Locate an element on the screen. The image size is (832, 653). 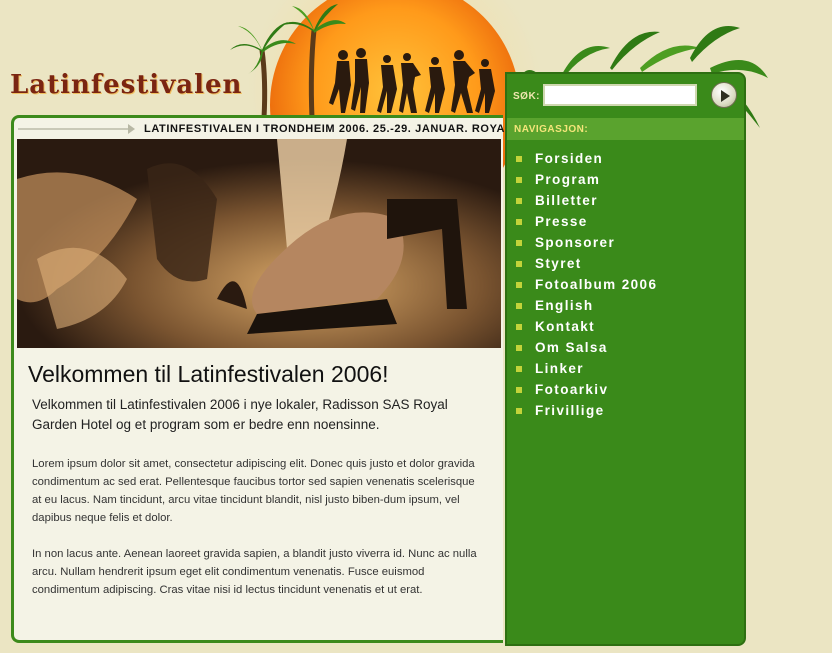
nav-item-forsiden: Forsiden is located at coordinates (586, 158).